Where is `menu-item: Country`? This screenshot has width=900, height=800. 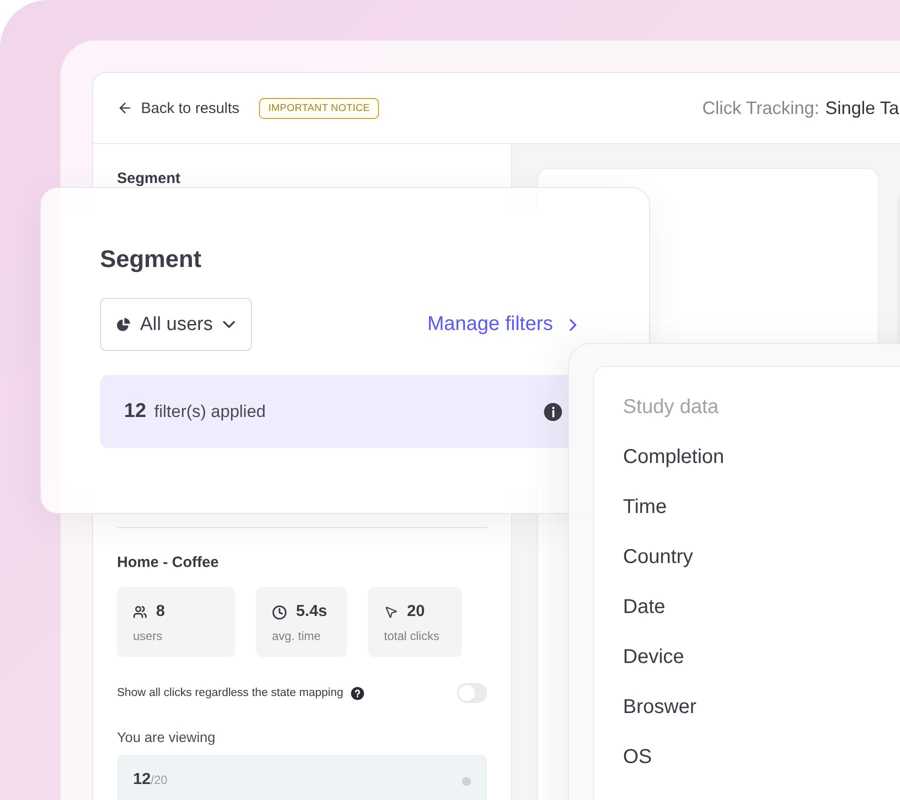 menu-item: Country is located at coordinates (761, 557).